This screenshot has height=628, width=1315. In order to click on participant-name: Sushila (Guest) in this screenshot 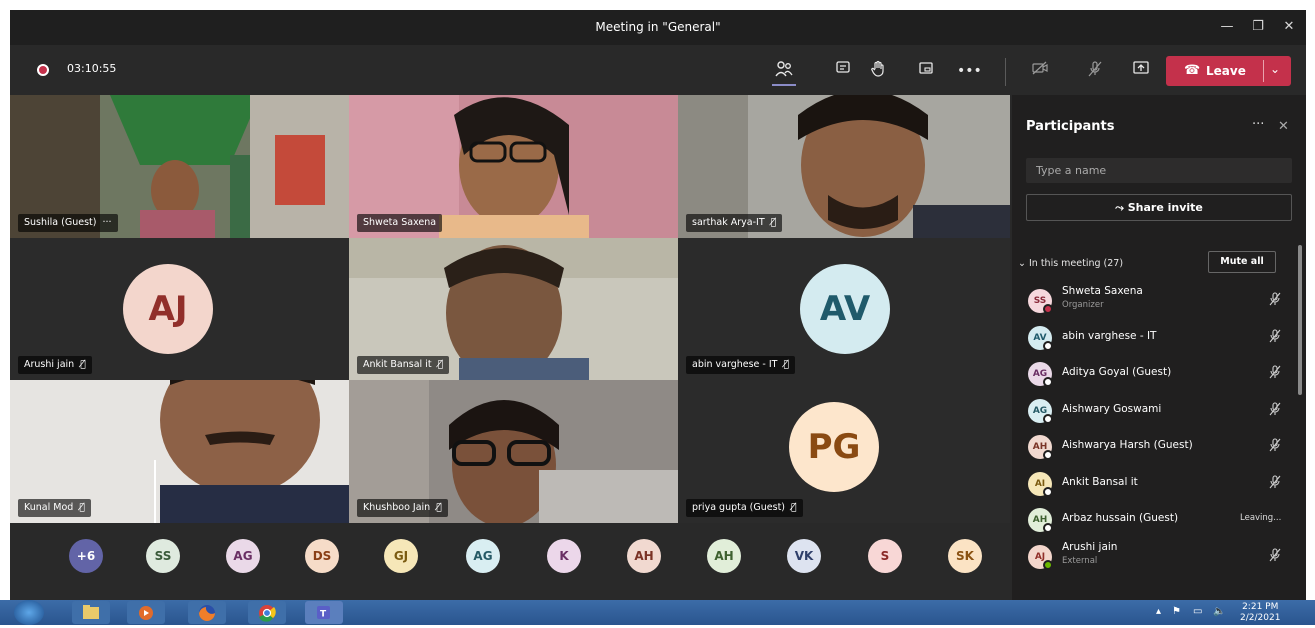, I will do `click(60, 222)`.